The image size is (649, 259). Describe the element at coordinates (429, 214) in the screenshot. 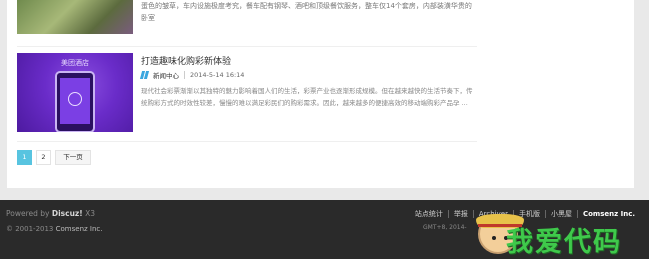

I see `footer-link-stats: 站点统计` at that location.